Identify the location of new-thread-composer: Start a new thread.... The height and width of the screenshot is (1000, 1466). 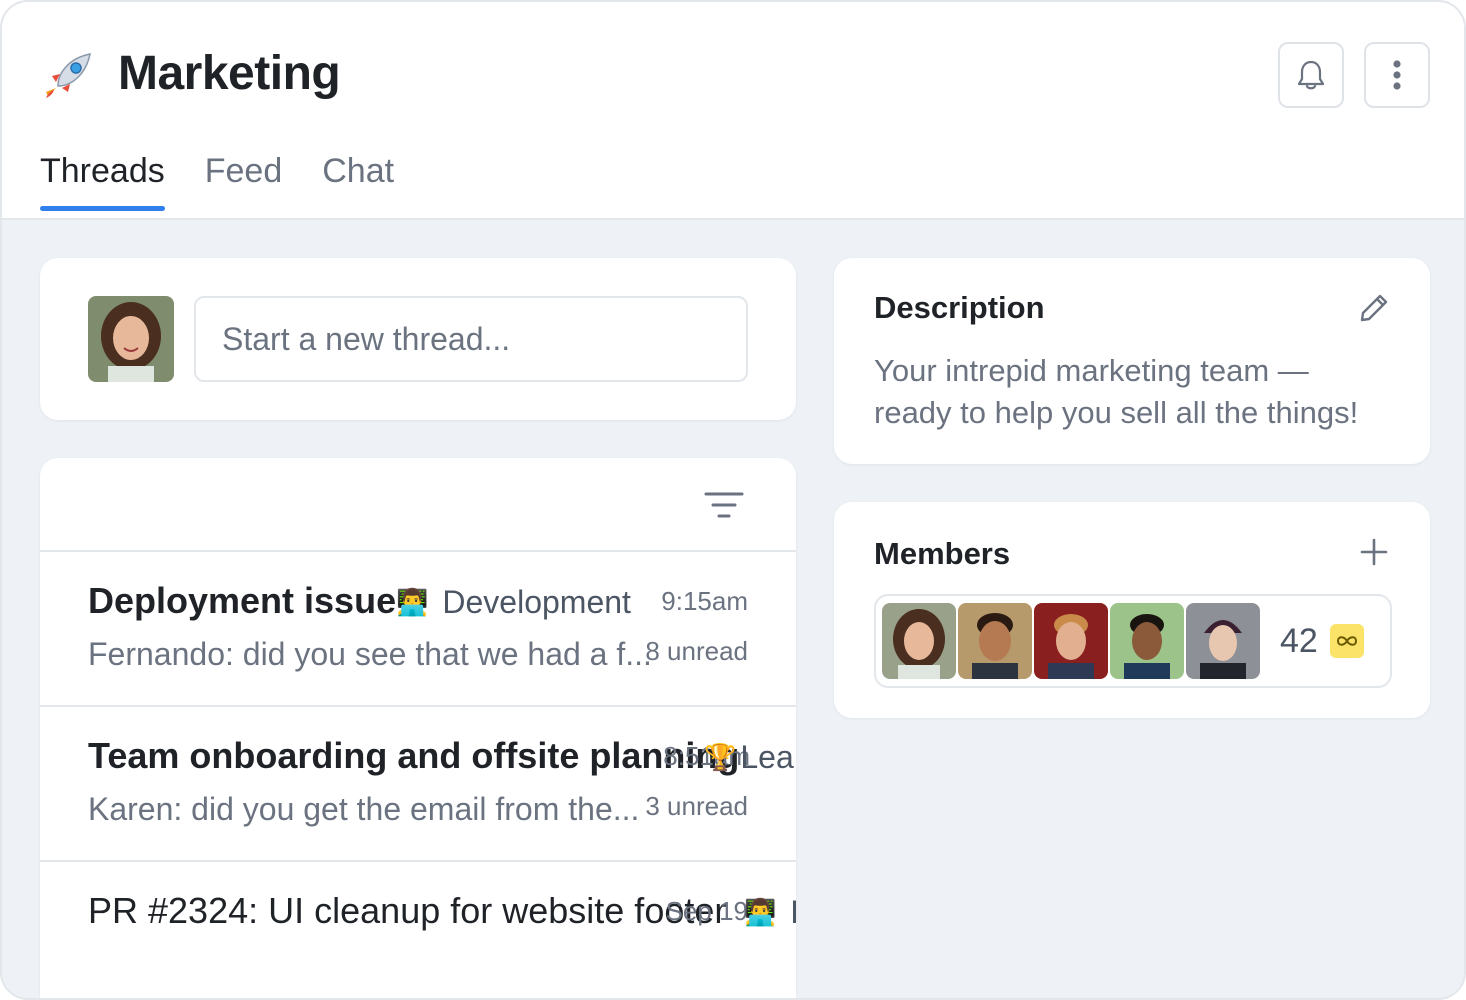
(418, 339).